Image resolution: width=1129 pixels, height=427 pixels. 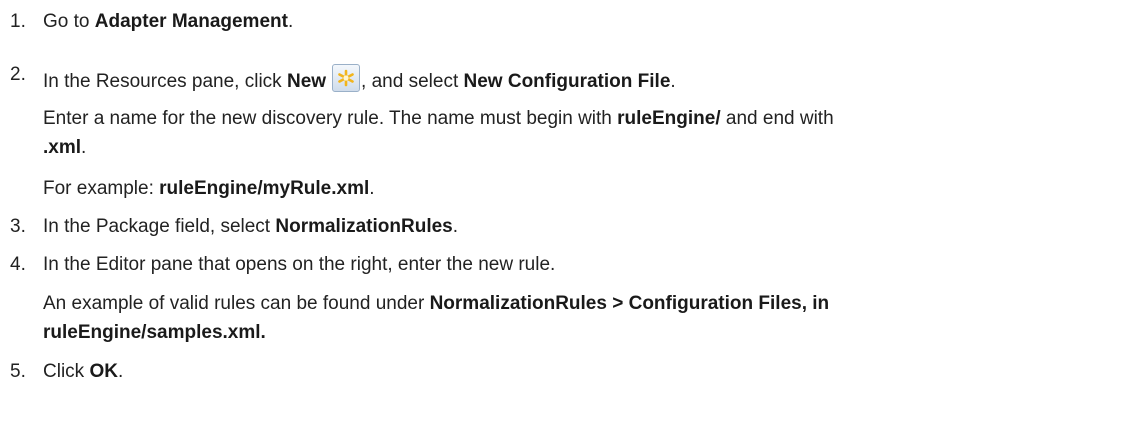 I want to click on menu-item-name: New Configuration File, so click(x=567, y=81).